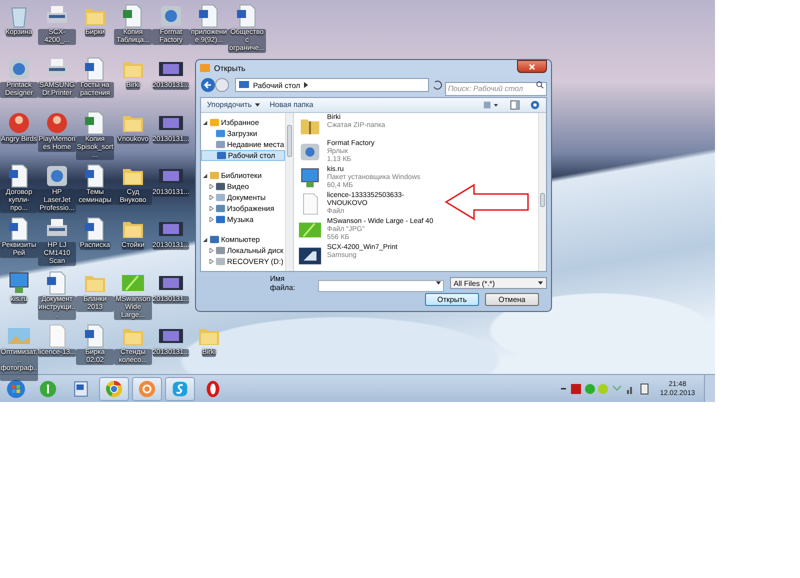 This screenshot has width=800, height=578. I want to click on search-icon, so click(540, 85).